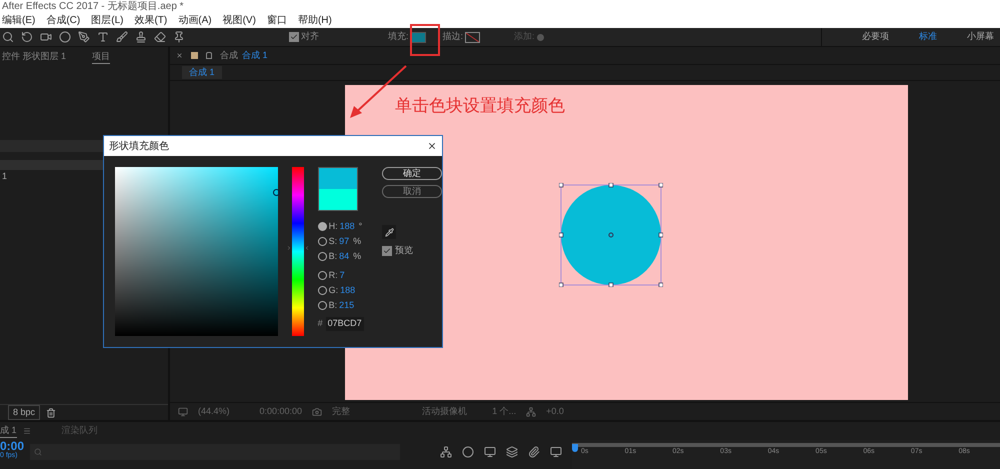  What do you see at coordinates (34, 57) in the screenshot?
I see `panel-tab: 控件 形状图层 1` at bounding box center [34, 57].